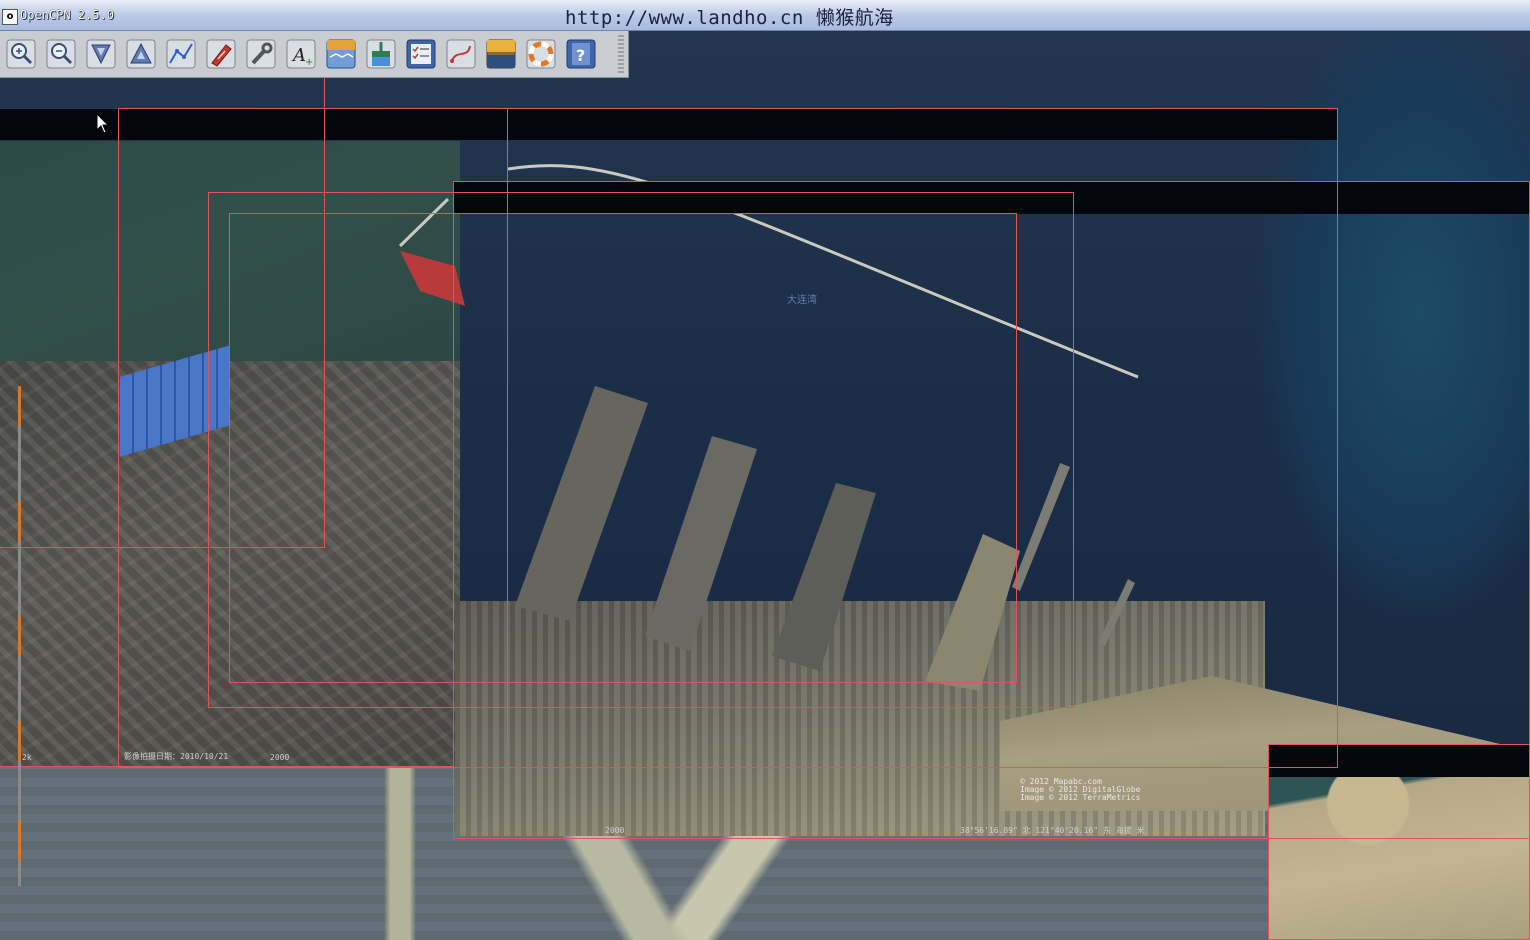  I want to click on main-image-coords: 38°56'16.89" 北 121°40'20.16" 东 海拔 米, so click(1052, 830).